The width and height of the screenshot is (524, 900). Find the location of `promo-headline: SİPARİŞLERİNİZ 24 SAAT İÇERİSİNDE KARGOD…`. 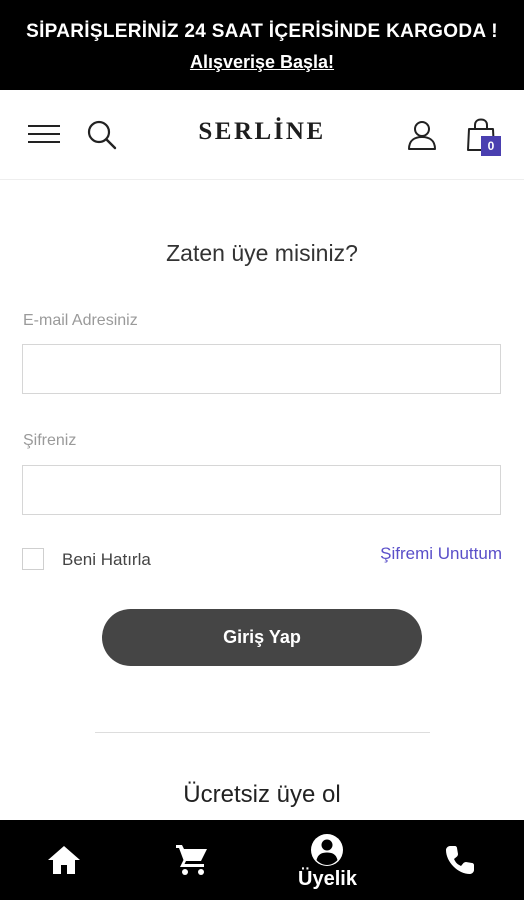

promo-headline: SİPARİŞLERİNİZ 24 SAAT İÇERİSİNDE KARGOD… is located at coordinates (262, 31).